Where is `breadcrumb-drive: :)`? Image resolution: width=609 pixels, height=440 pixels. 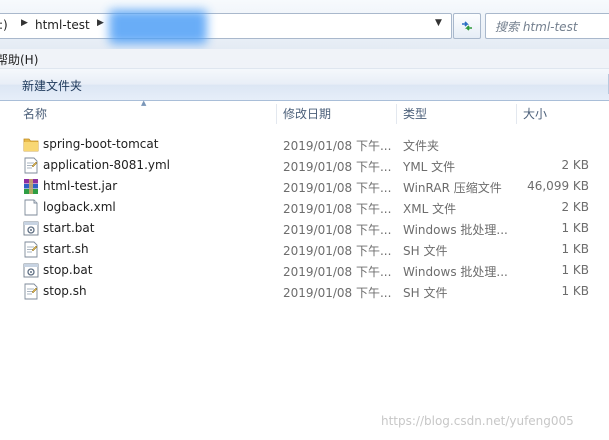 breadcrumb-drive: :) is located at coordinates (4, 25).